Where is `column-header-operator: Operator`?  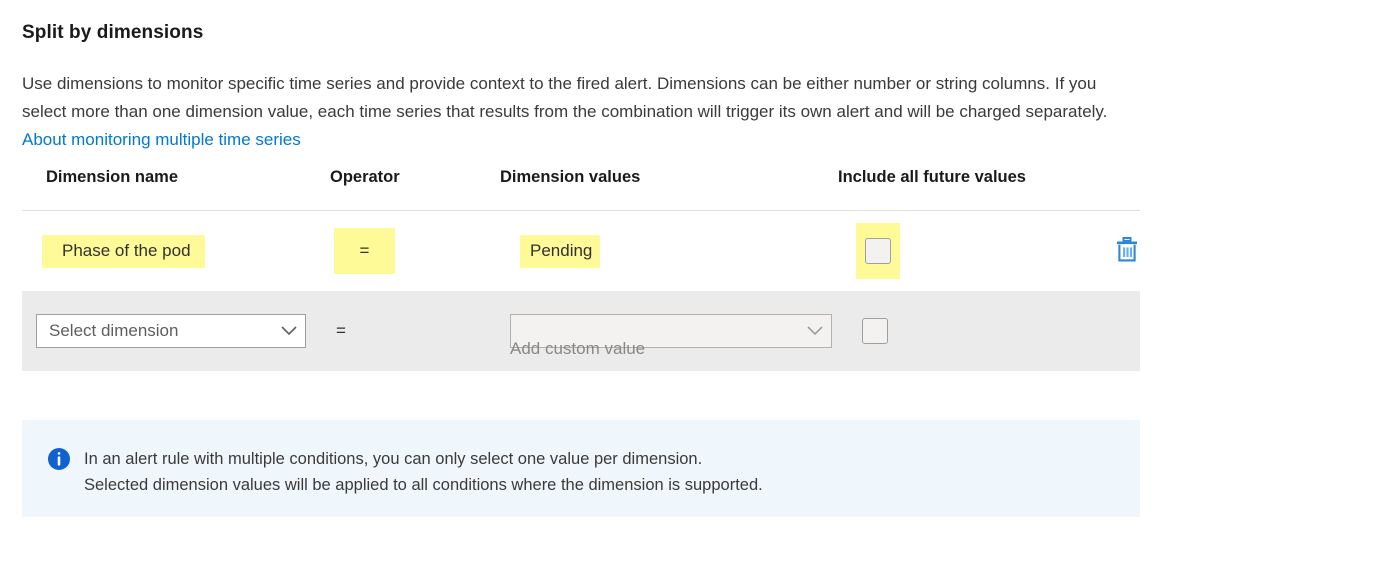 column-header-operator: Operator is located at coordinates (365, 177).